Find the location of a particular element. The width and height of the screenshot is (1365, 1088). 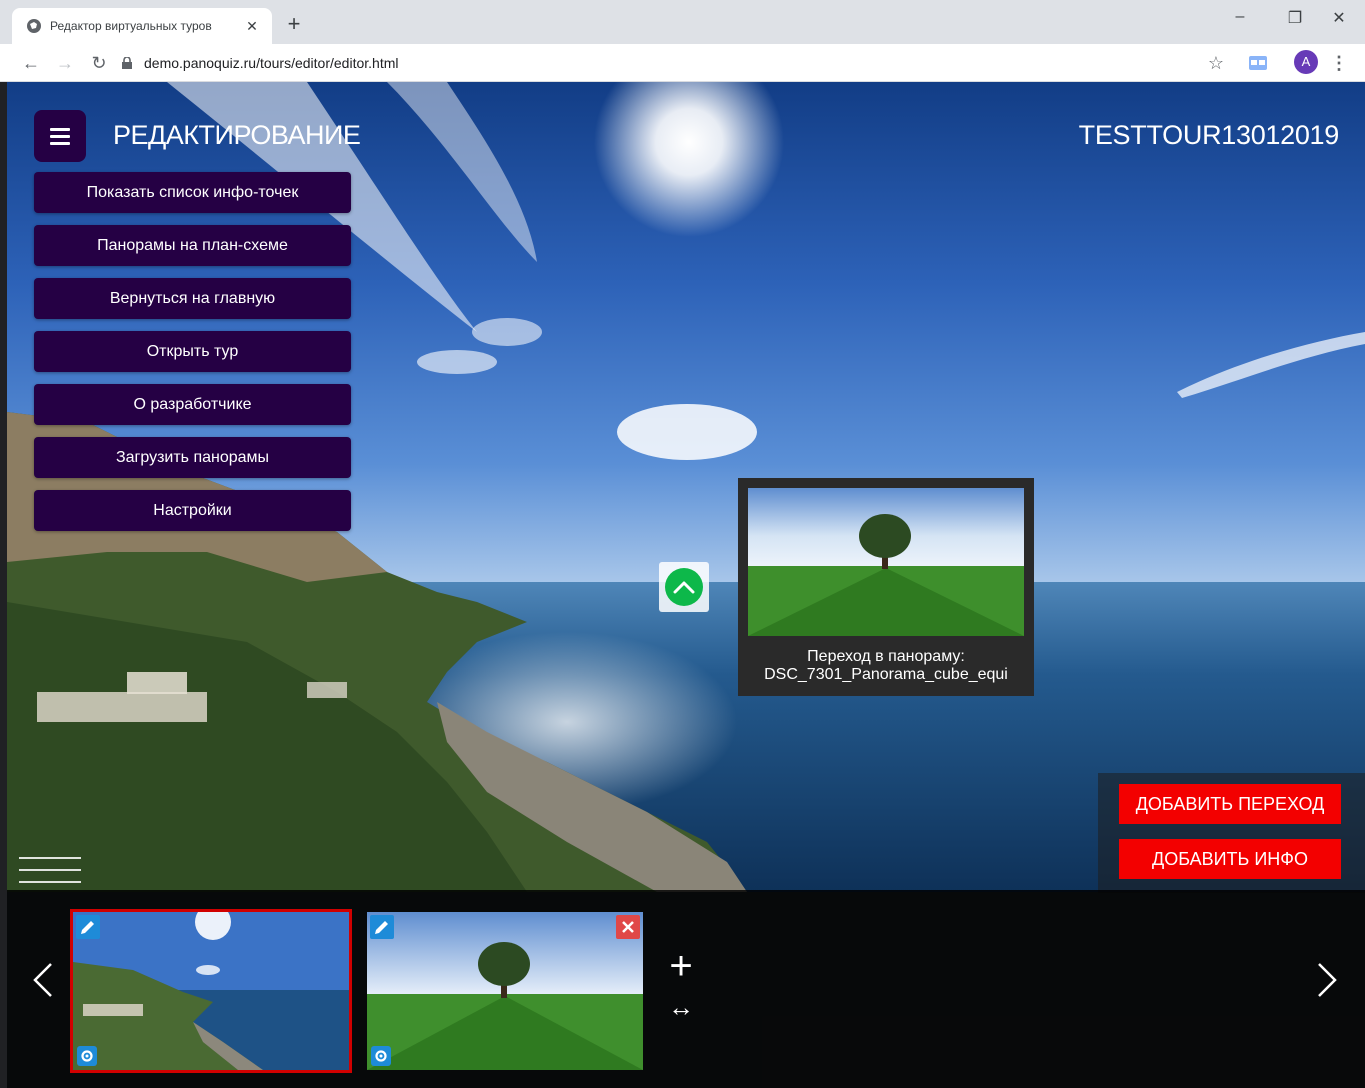

browser-tab: Редактор виртуальных туров ✕ is located at coordinates (142, 26).